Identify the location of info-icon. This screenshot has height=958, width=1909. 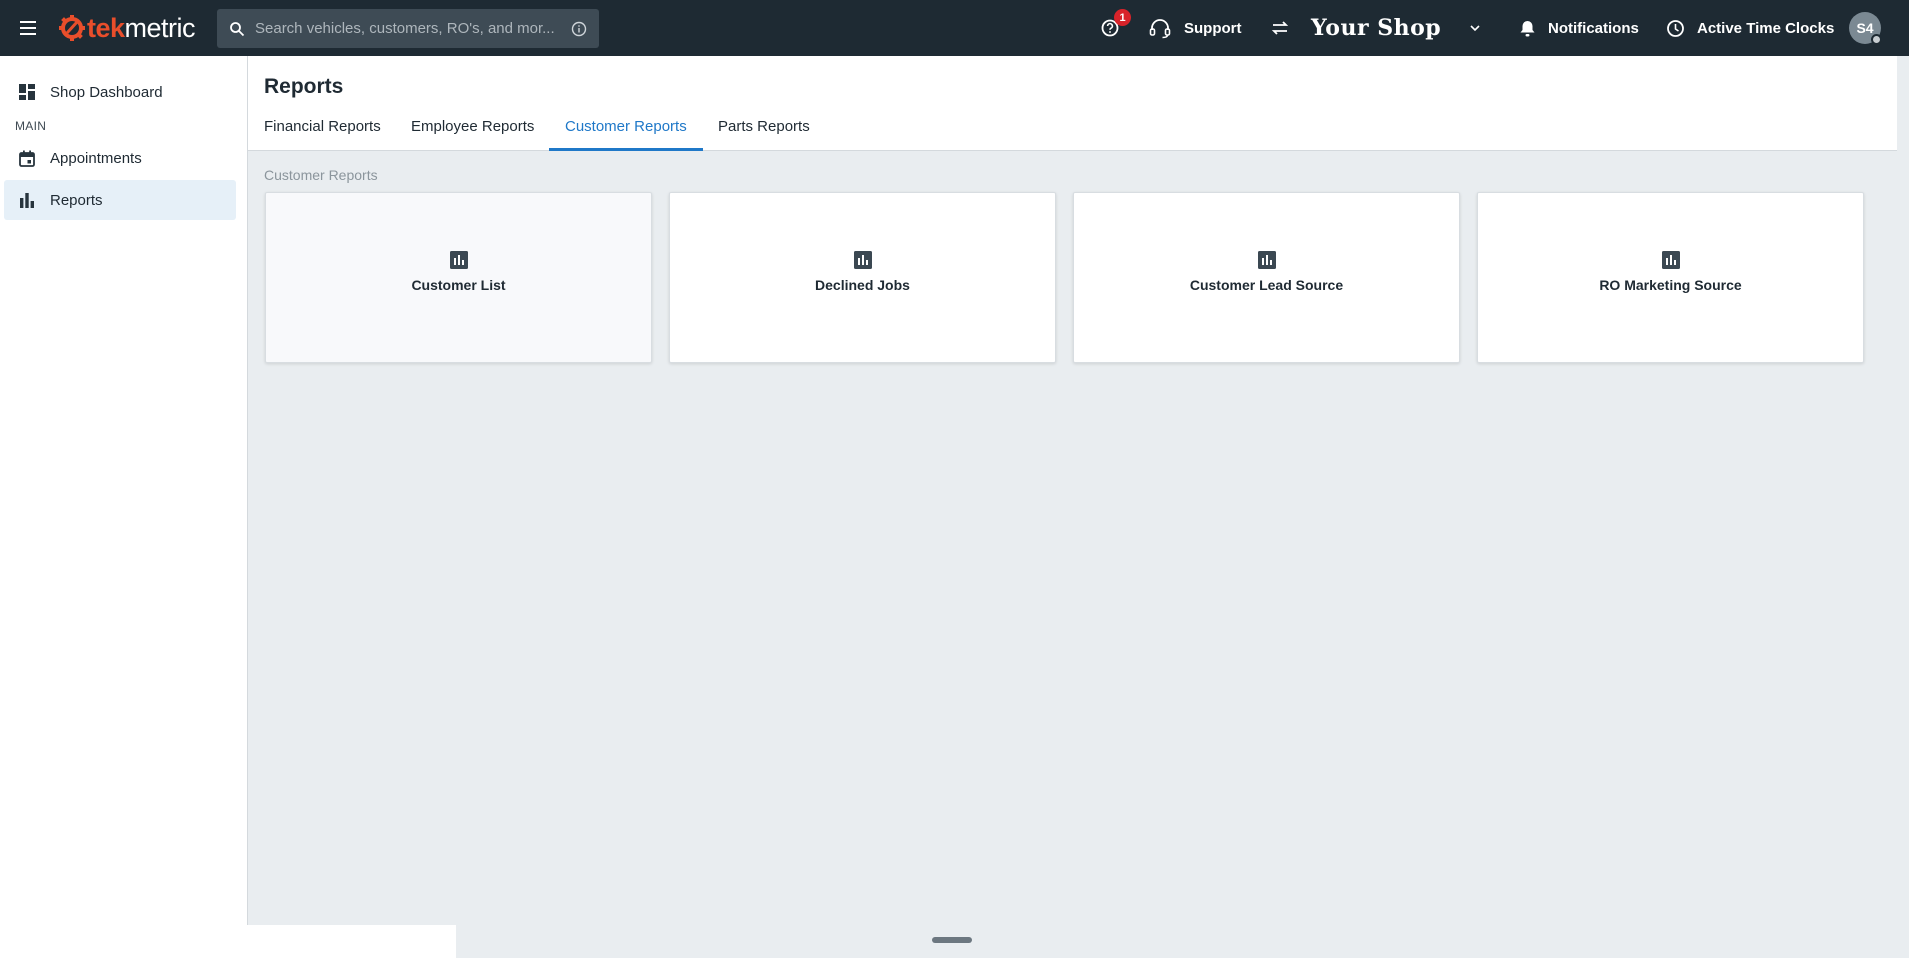
(579, 29).